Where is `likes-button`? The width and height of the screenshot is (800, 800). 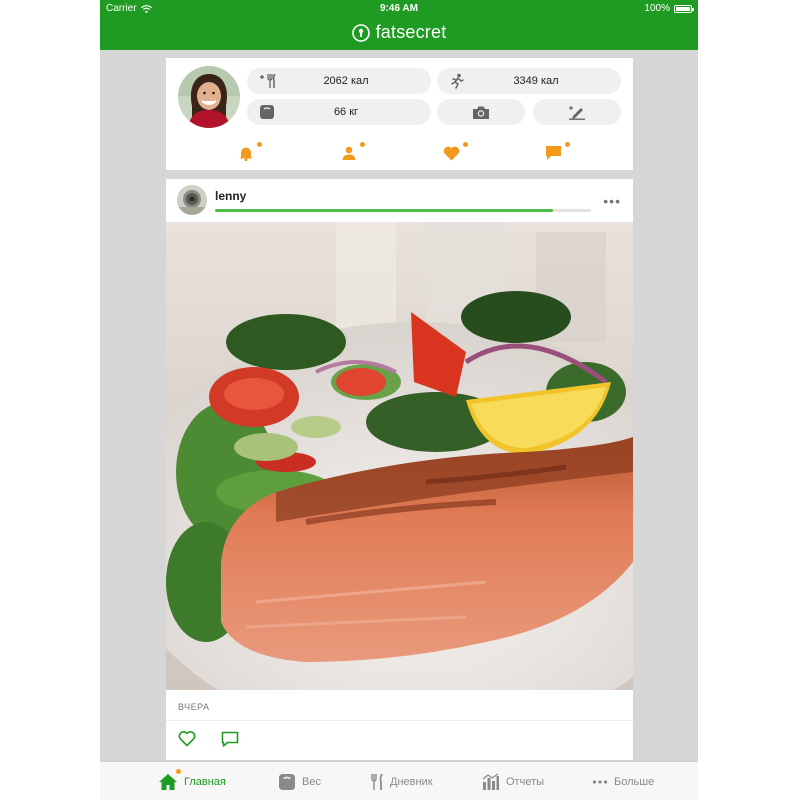
likes-button is located at coordinates (455, 152).